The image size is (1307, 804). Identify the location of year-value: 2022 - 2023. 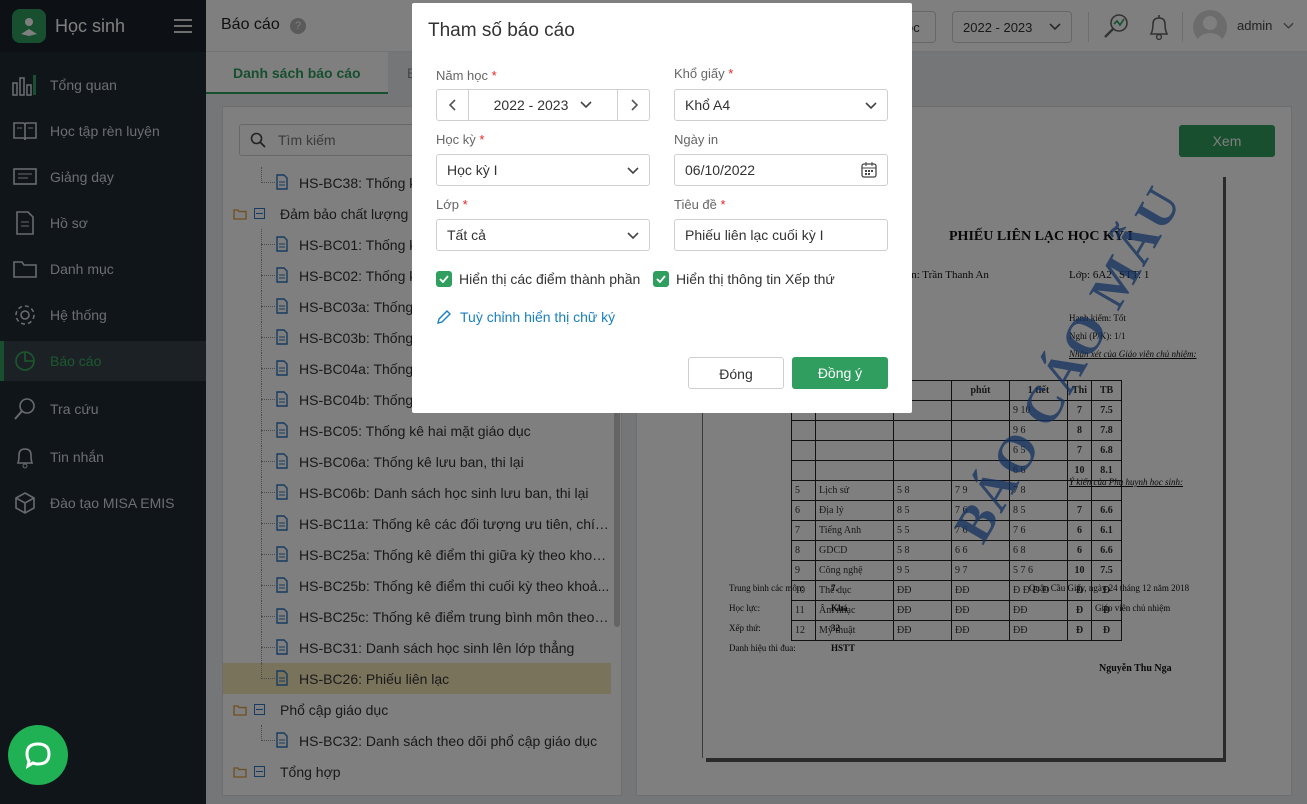
(531, 105).